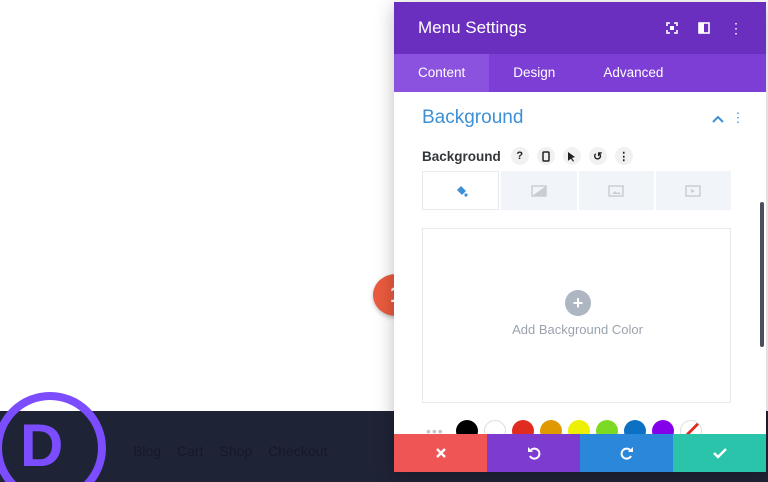  What do you see at coordinates (235, 451) in the screenshot?
I see `nav-link-shop: Shop` at bounding box center [235, 451].